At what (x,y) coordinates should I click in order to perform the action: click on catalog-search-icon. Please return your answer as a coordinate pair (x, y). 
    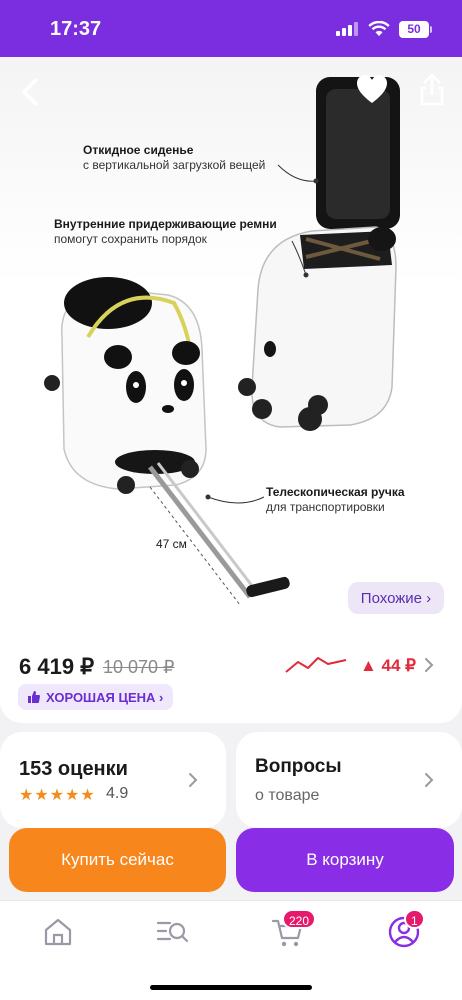
    Looking at the image, I should click on (172, 932).